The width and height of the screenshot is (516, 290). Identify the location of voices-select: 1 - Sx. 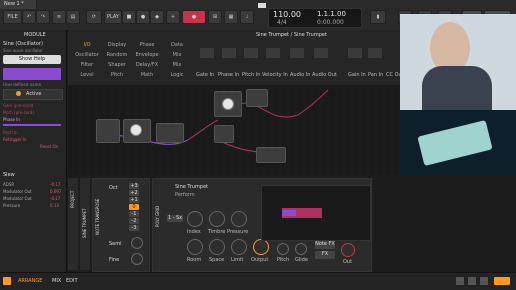
(175, 218).